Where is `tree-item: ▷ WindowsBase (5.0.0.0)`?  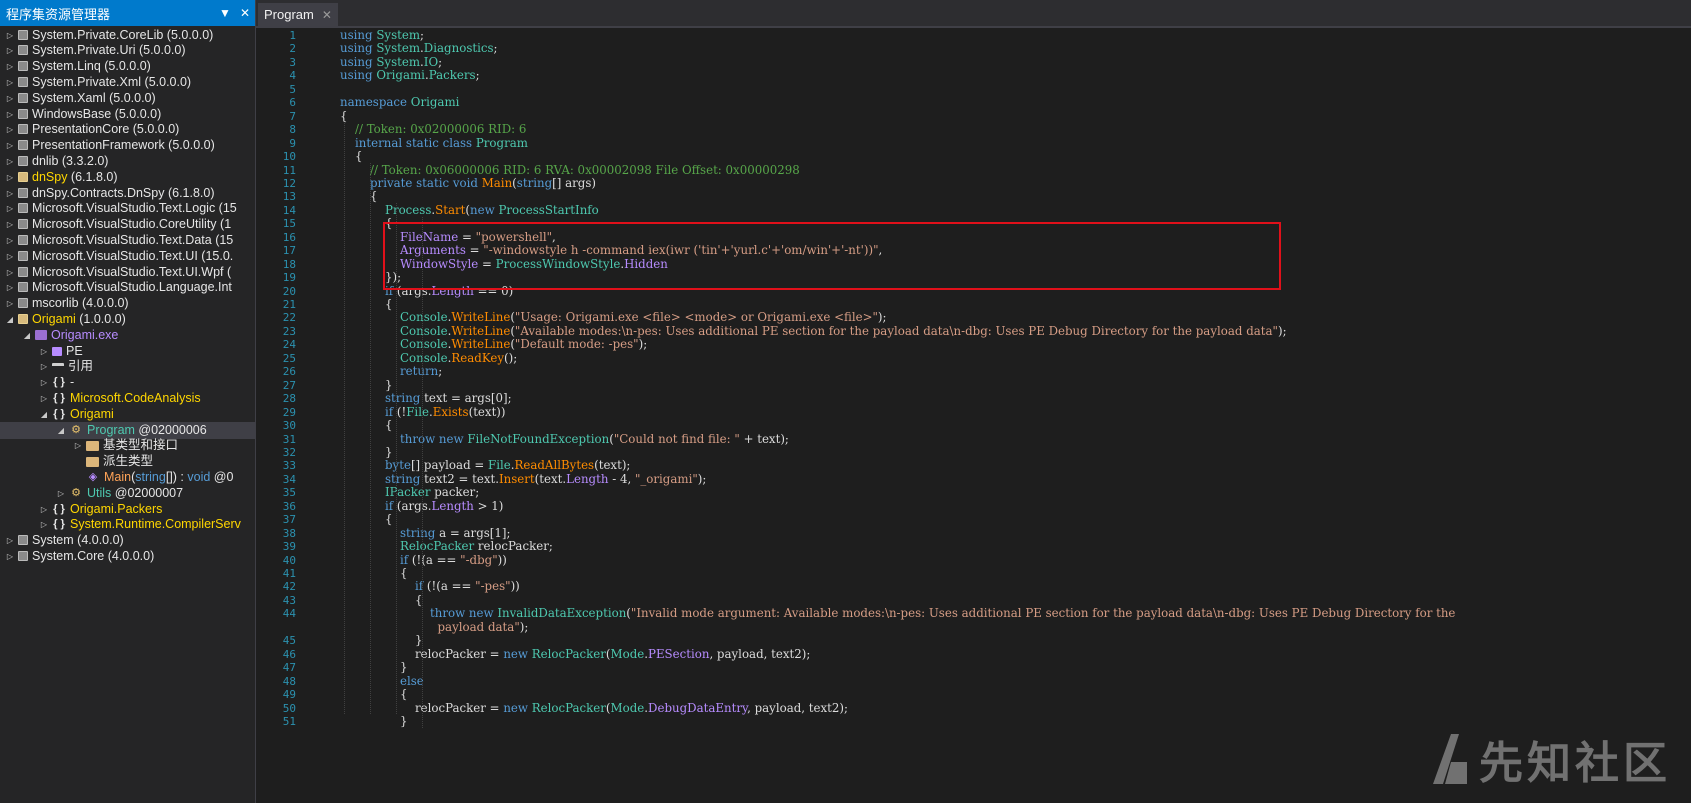
tree-item: ▷ WindowsBase (5.0.0.0) is located at coordinates (127, 114).